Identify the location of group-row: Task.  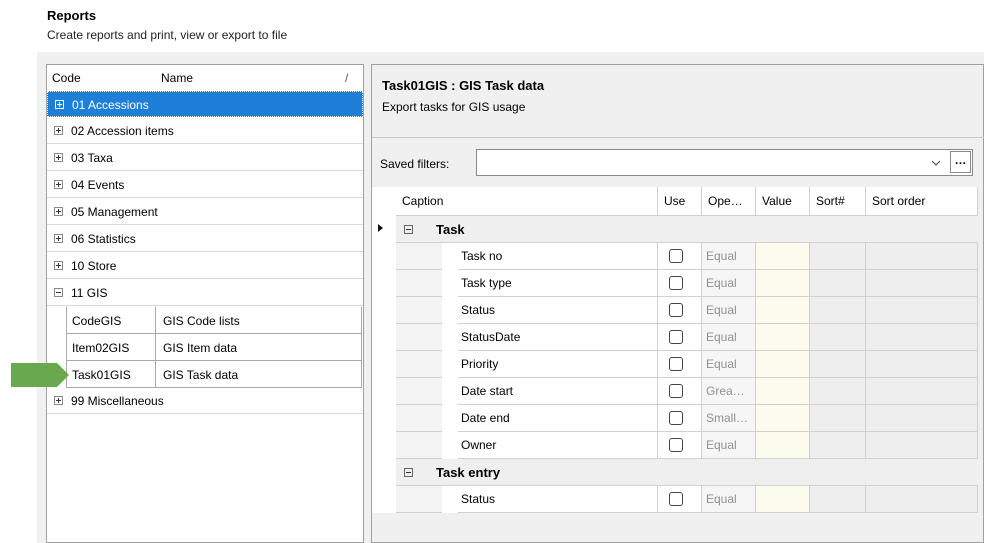
(687, 229).